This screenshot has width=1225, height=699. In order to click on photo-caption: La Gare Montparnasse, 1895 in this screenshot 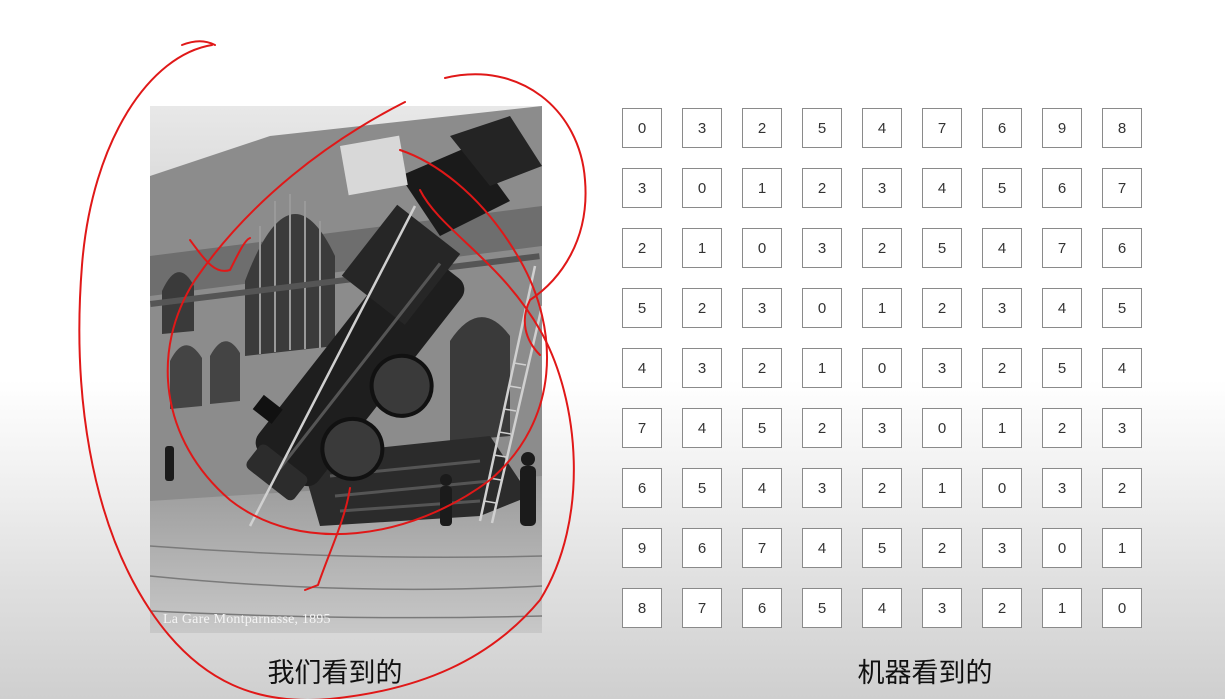, I will do `click(247, 619)`.